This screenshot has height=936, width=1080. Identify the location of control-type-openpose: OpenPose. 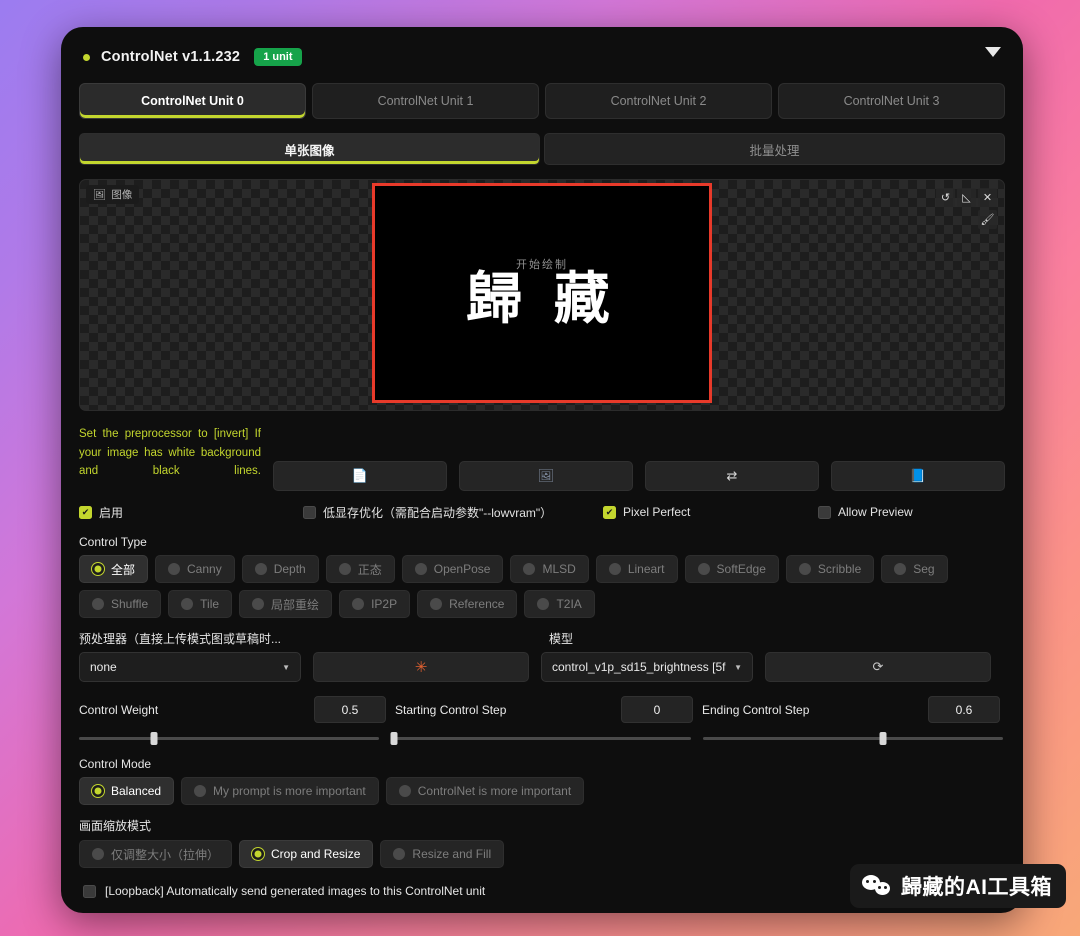
(452, 569).